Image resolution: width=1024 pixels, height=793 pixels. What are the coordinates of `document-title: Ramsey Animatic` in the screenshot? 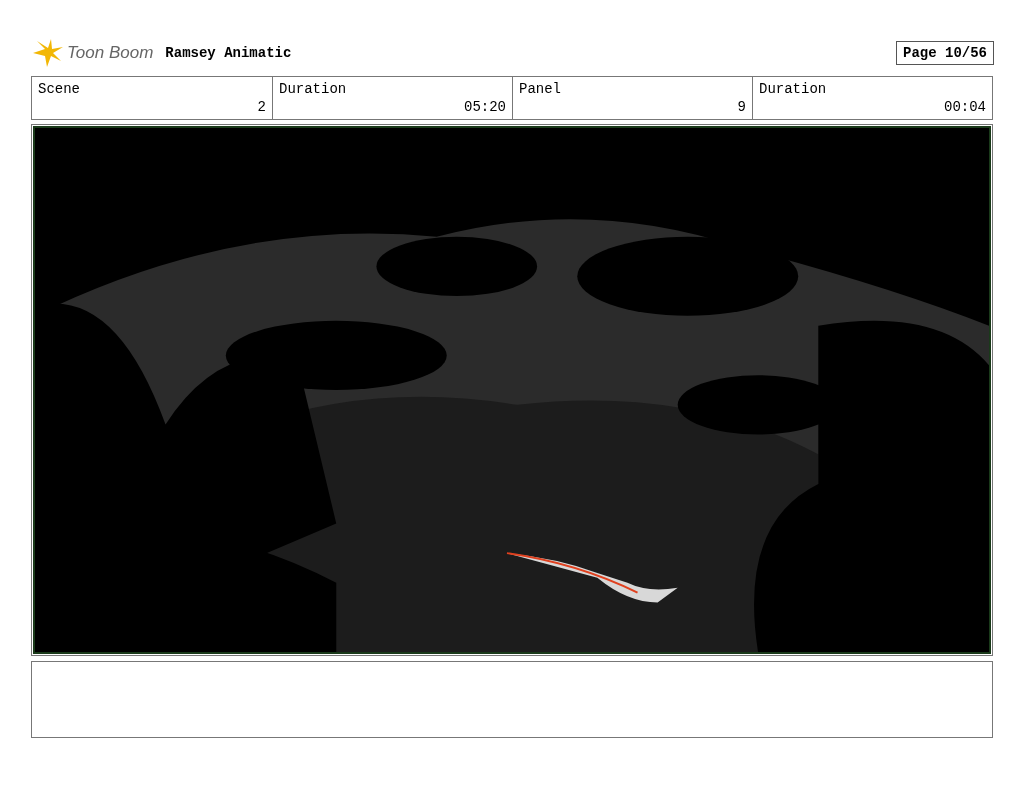 It's located at (228, 53).